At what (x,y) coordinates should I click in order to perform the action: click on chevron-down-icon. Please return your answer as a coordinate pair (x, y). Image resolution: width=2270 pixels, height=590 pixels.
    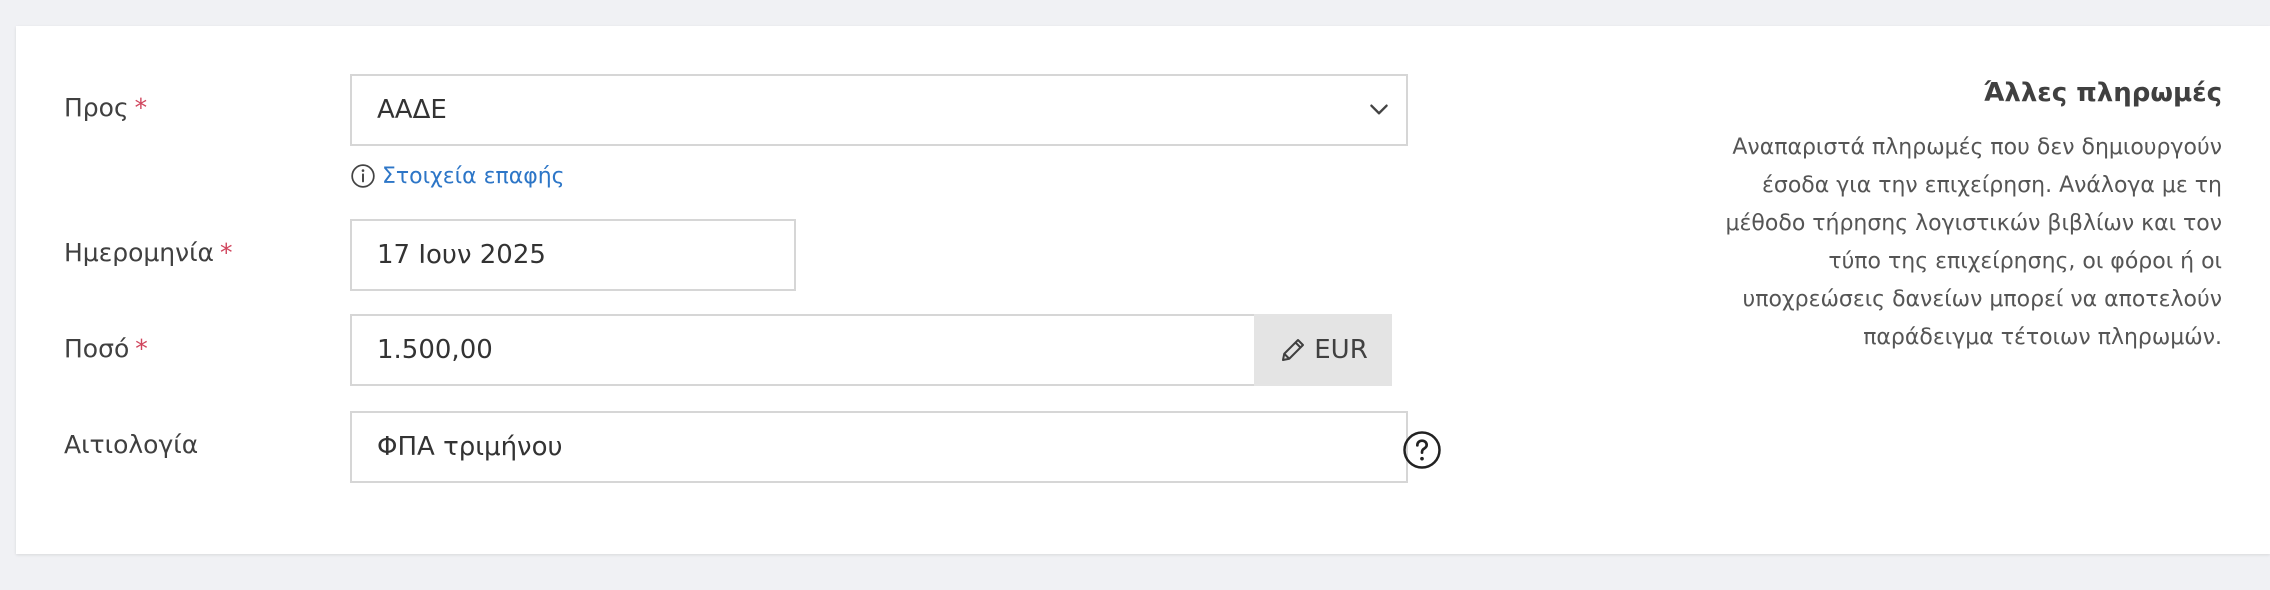
    Looking at the image, I should click on (1379, 109).